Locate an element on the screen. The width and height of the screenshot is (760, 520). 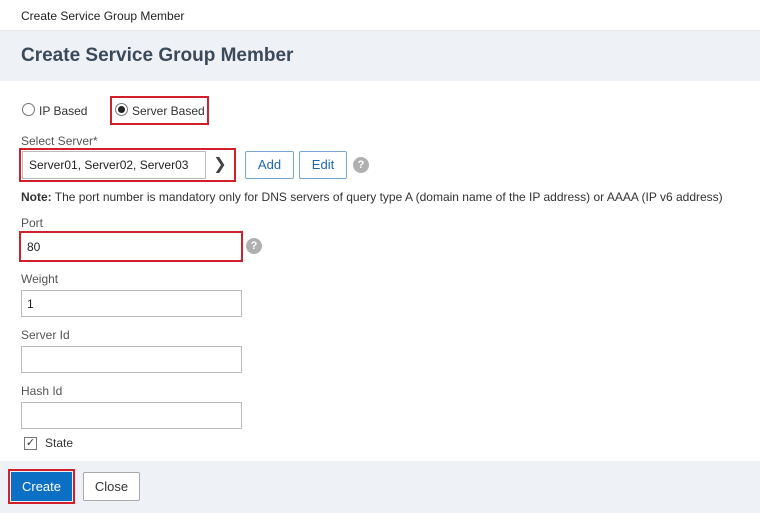
add-server-button: Add is located at coordinates (269, 165).